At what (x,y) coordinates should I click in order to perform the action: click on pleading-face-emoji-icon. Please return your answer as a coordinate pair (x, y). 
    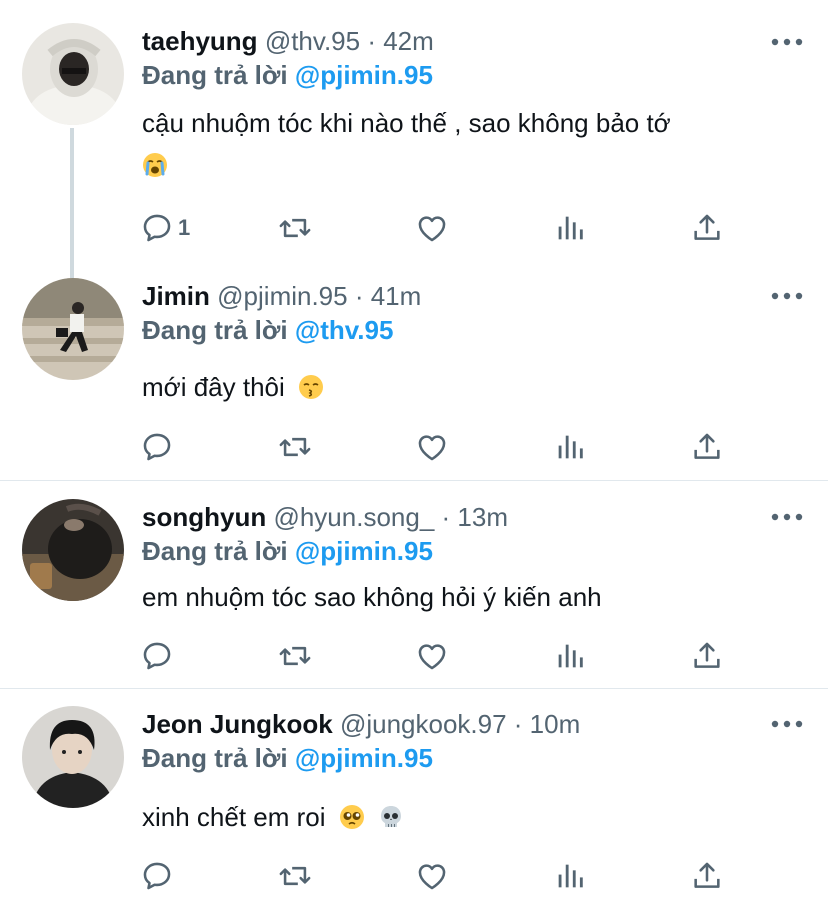
    Looking at the image, I should click on (351, 817).